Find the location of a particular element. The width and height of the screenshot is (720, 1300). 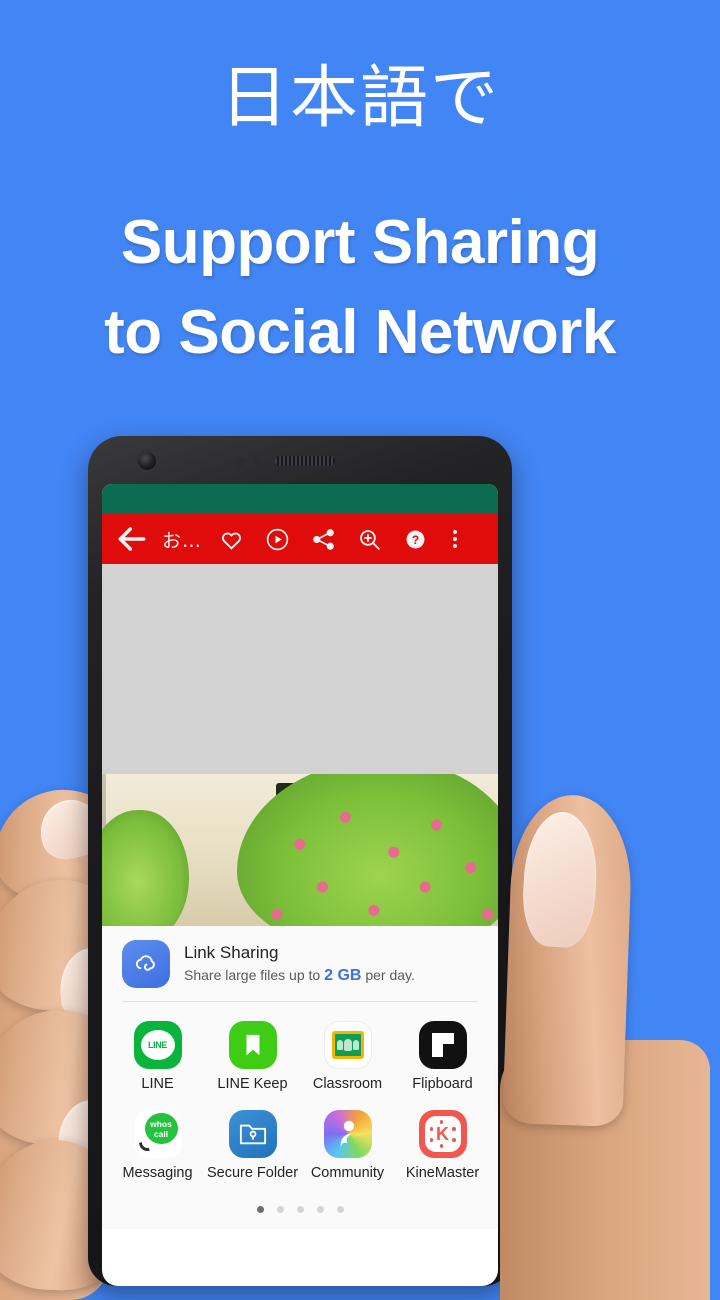

right-thumbnail is located at coordinates (560, 879).